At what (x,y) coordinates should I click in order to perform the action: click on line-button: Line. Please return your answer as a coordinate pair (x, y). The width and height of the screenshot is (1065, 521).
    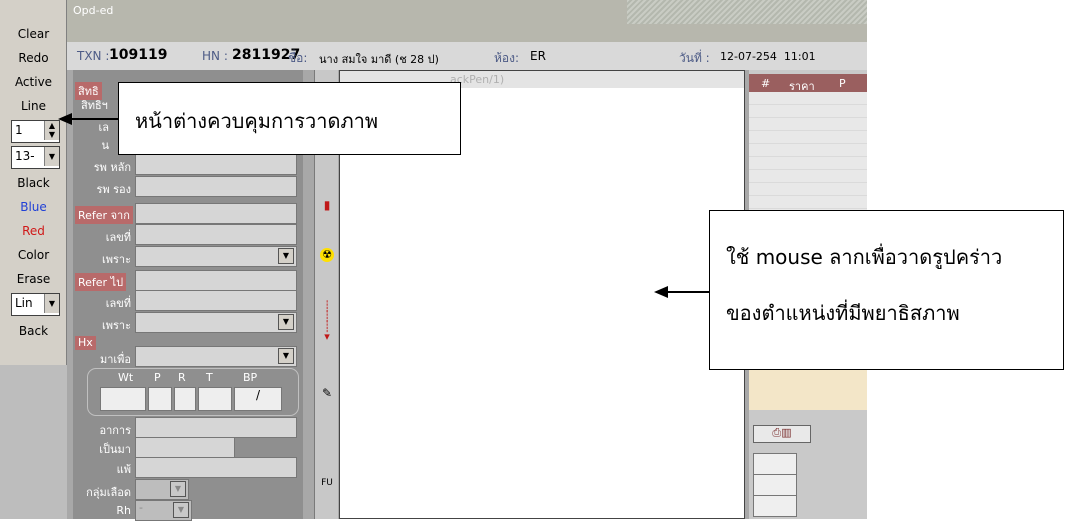
    Looking at the image, I should click on (33, 106).